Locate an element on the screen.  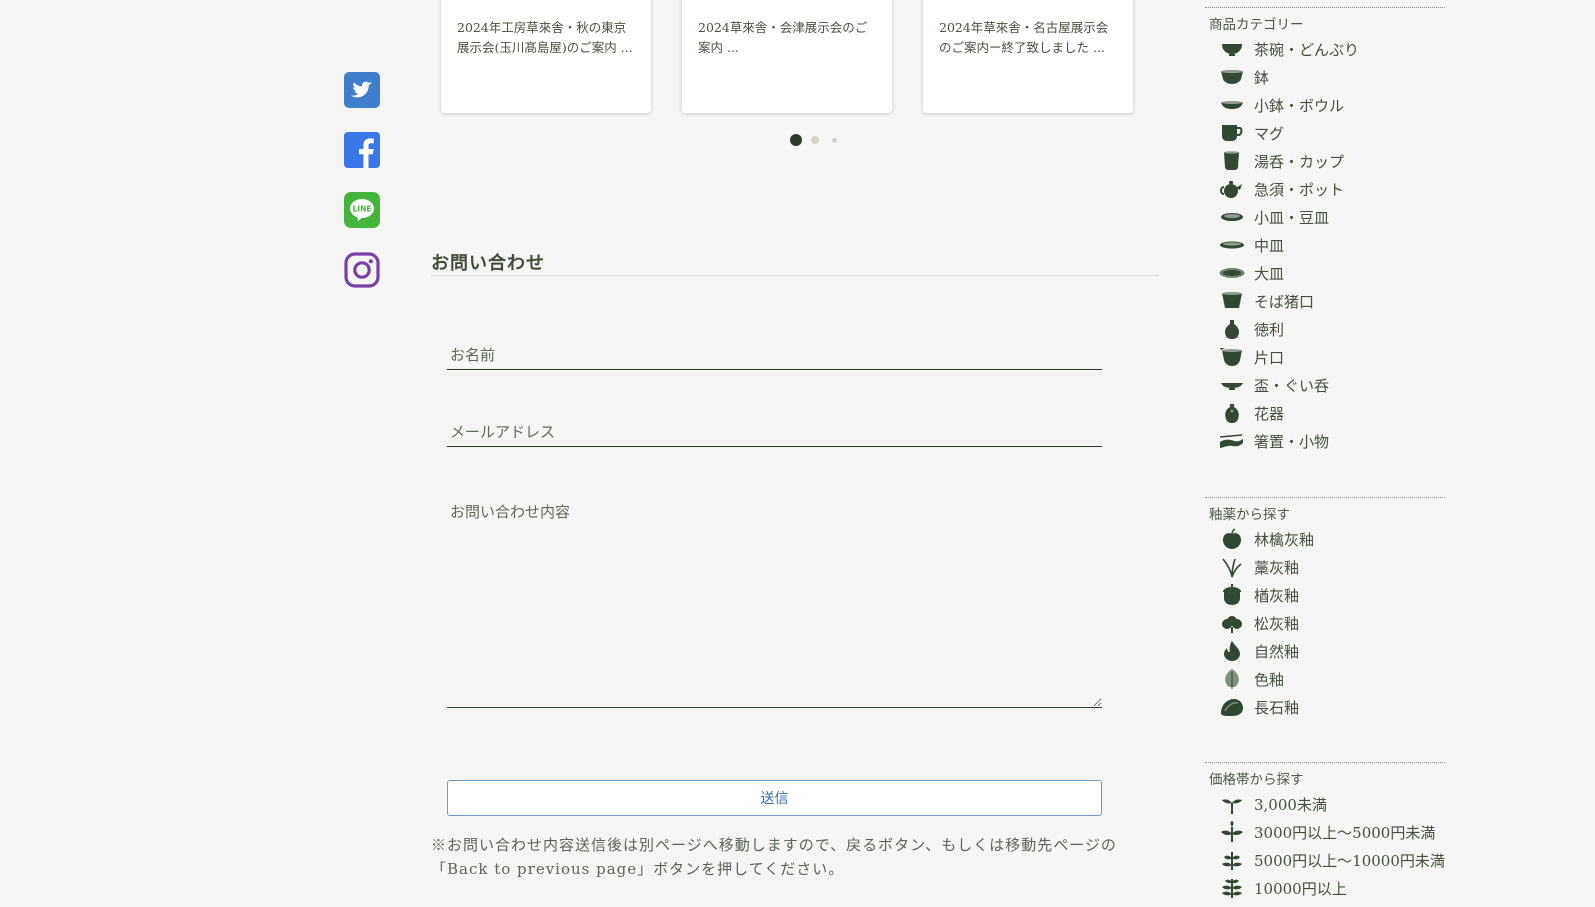
social-links: LINE is located at coordinates (362, 192).